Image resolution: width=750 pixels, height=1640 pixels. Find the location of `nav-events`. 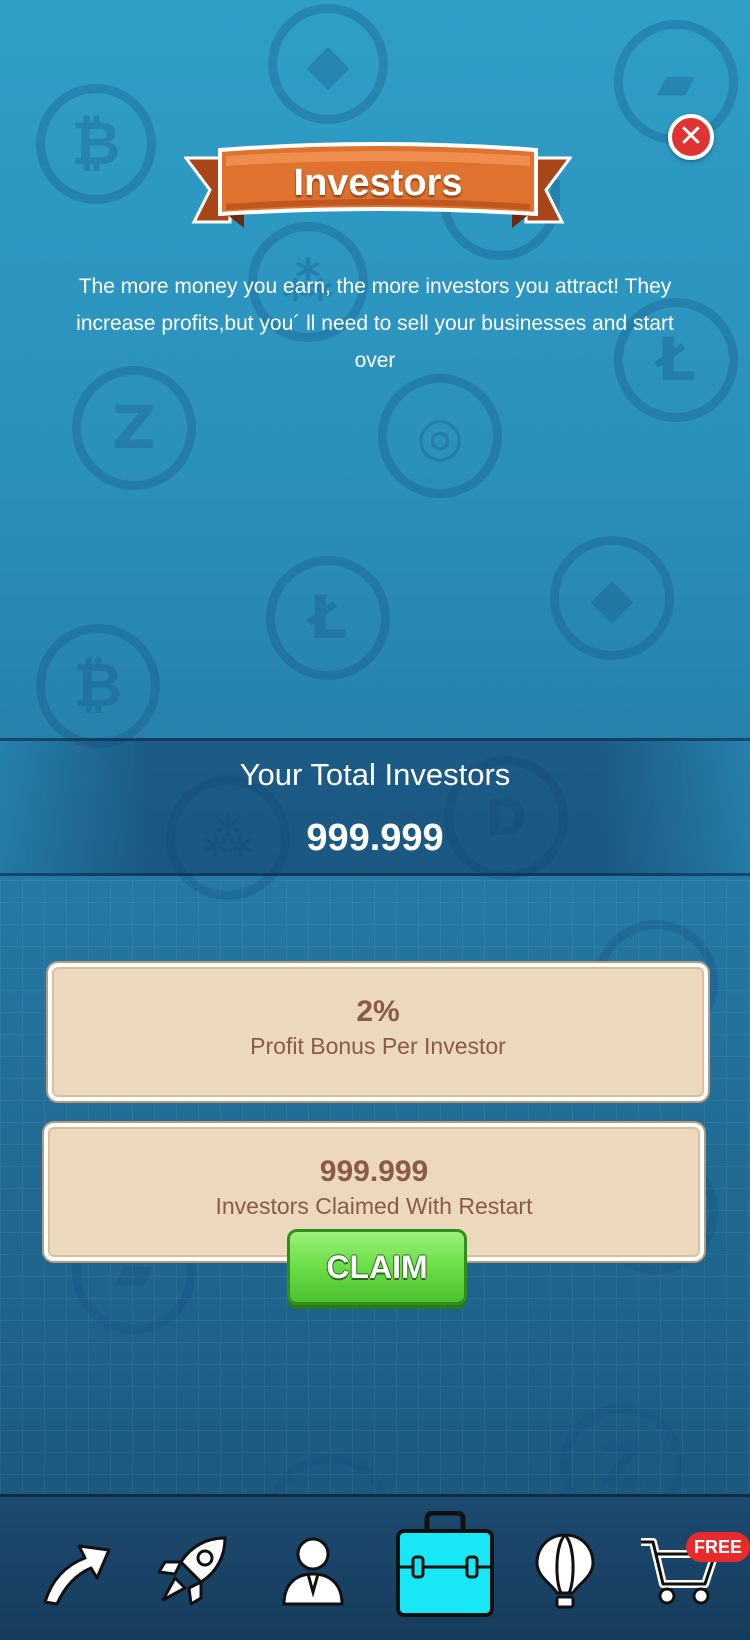

nav-events is located at coordinates (565, 1568).